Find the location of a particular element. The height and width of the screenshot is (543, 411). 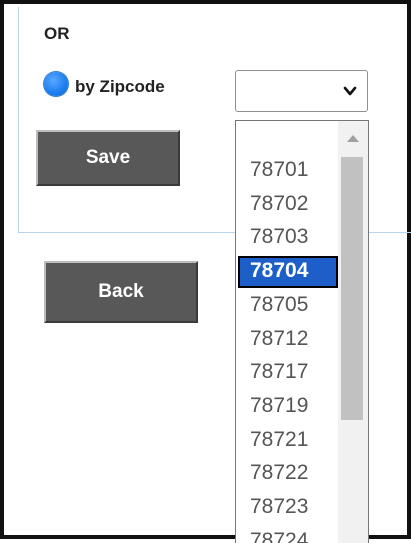

scroll-up-arrow-icon is located at coordinates (353, 138).